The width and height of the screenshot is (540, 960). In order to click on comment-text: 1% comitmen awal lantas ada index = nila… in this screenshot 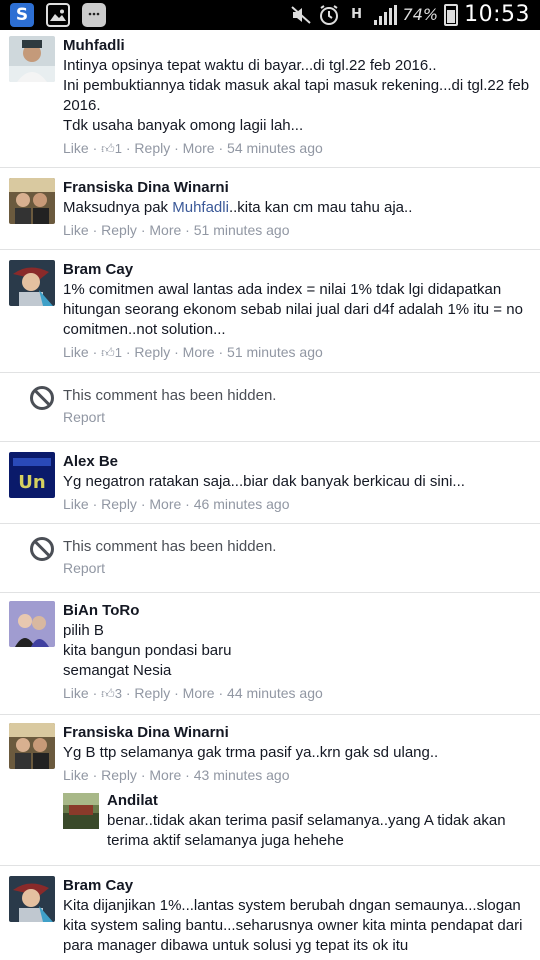, I will do `click(293, 309)`.